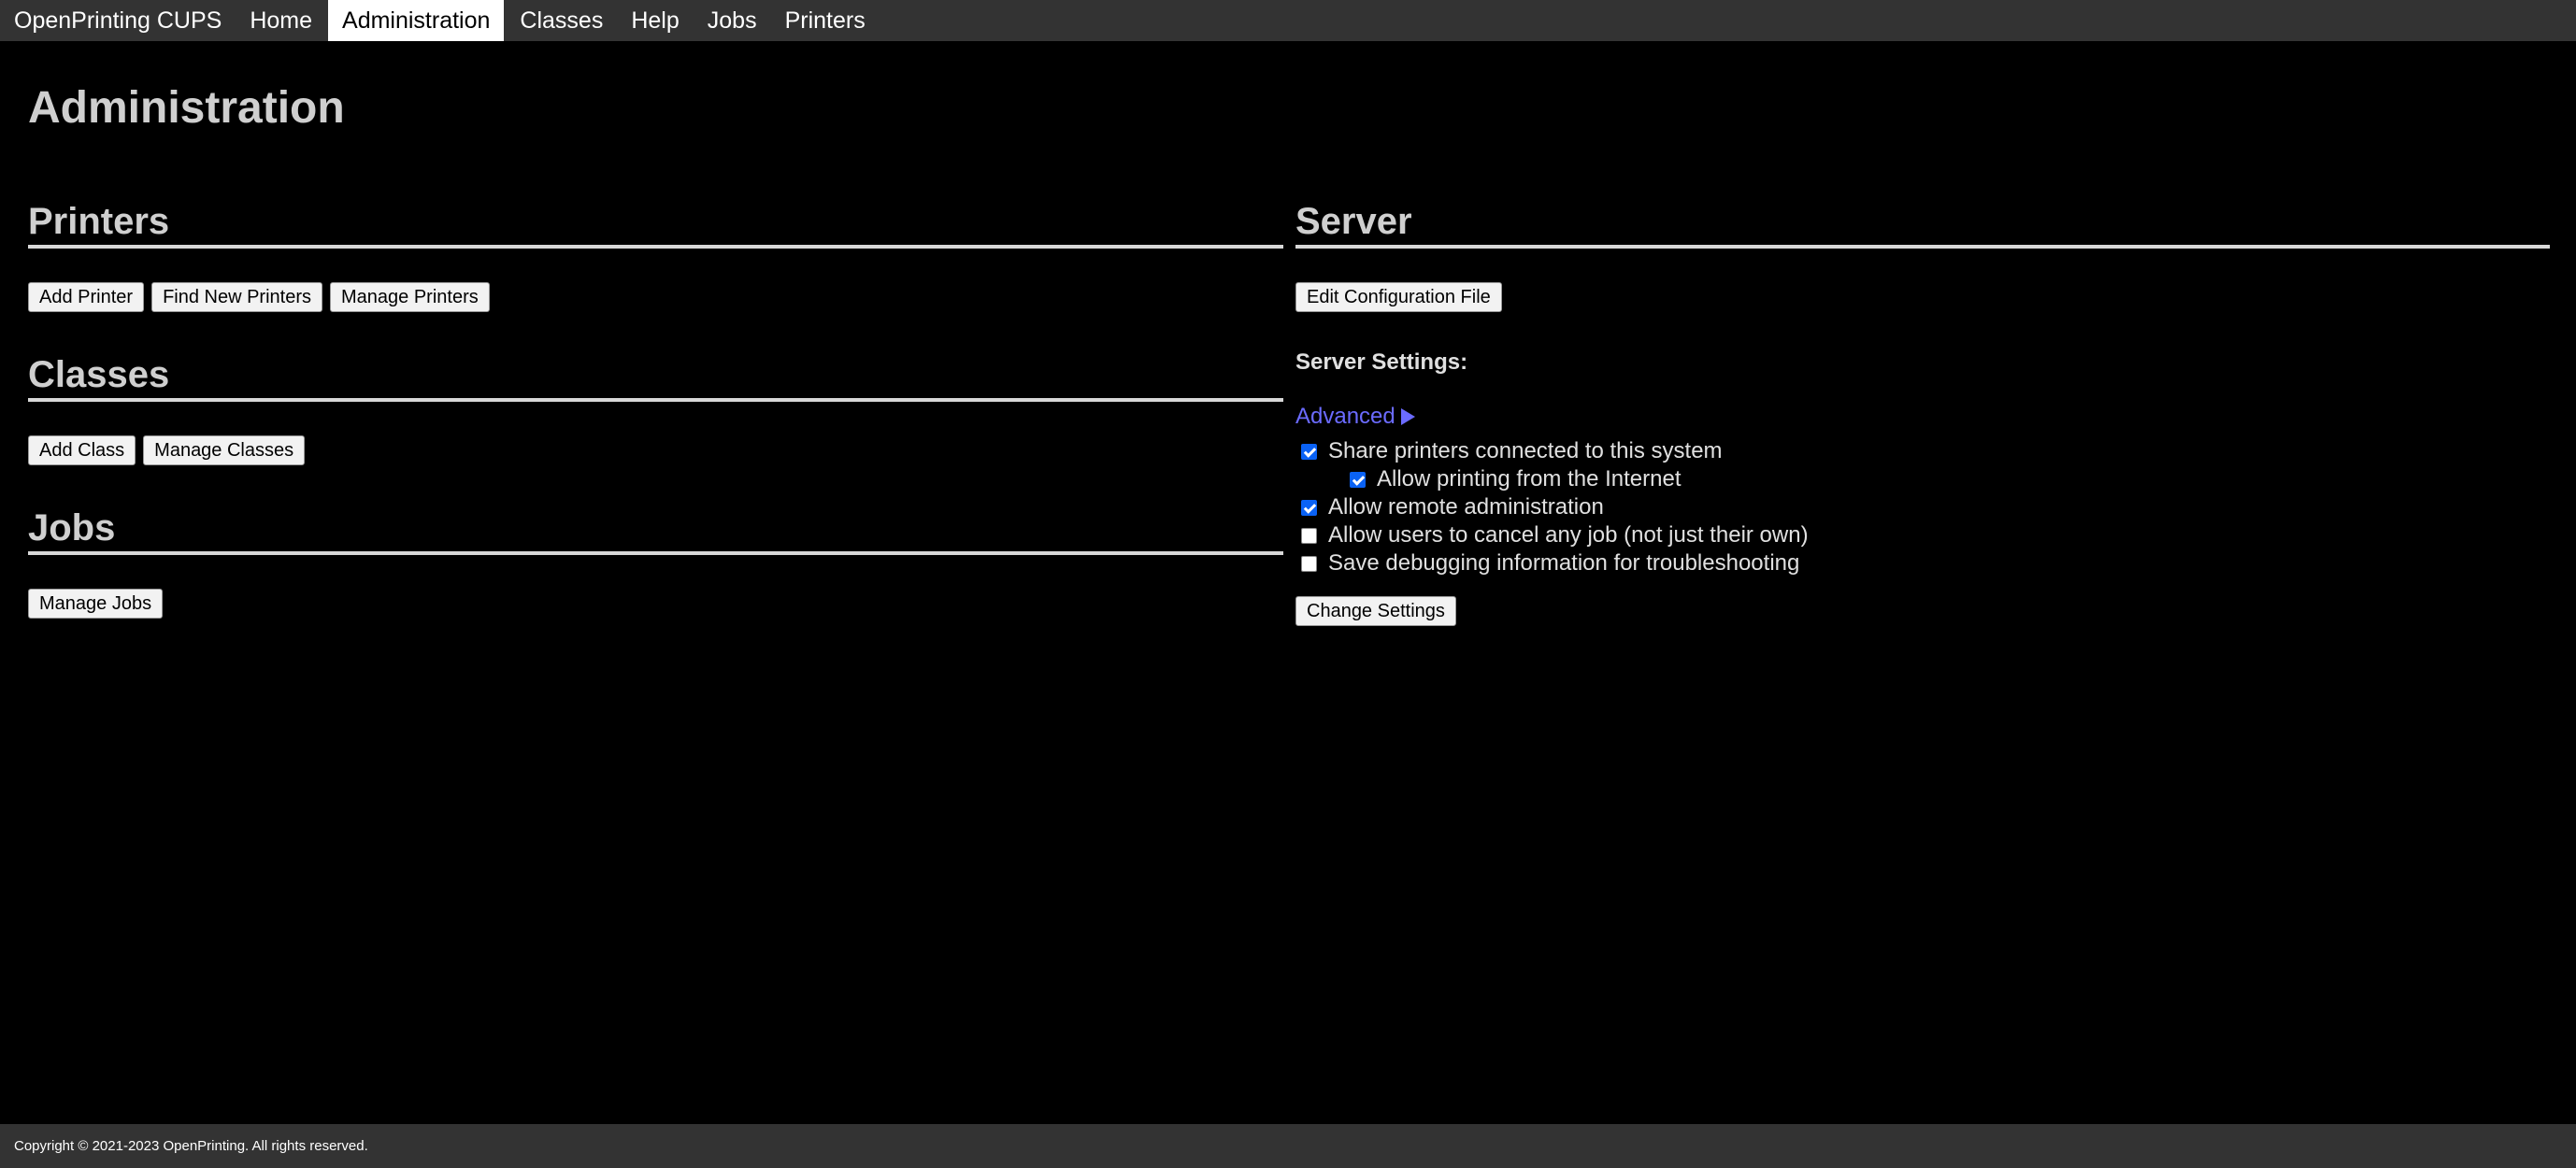 The width and height of the screenshot is (2576, 1168). What do you see at coordinates (1922, 451) in the screenshot?
I see `option-share-printers: Share printers connected to this system` at bounding box center [1922, 451].